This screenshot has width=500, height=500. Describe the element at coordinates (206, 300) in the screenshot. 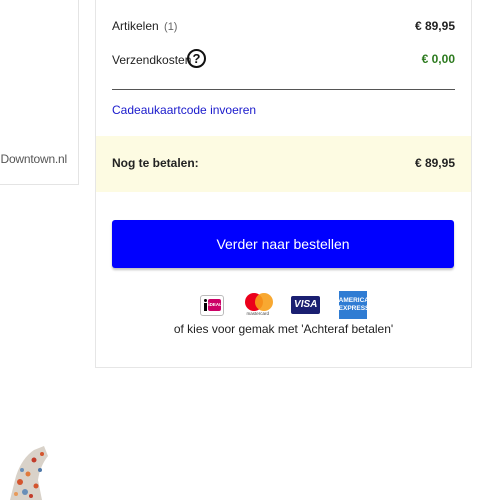

I see `ideal-icon-dot` at that location.